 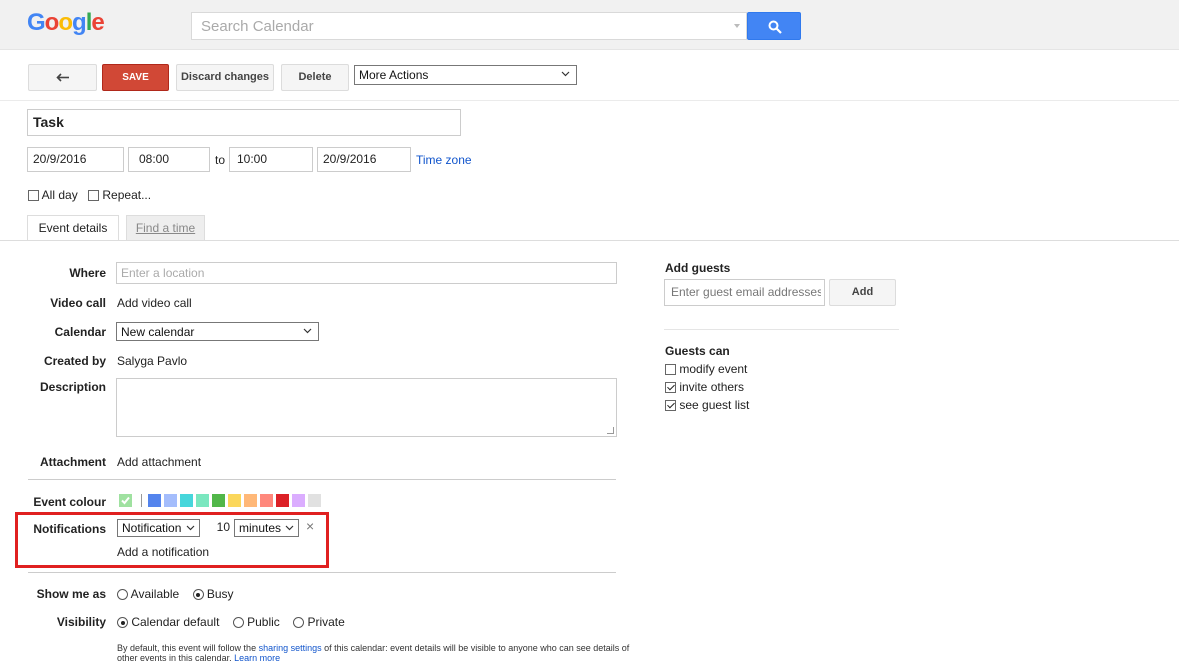 What do you see at coordinates (366, 273) in the screenshot?
I see `where-input: Enter a location` at bounding box center [366, 273].